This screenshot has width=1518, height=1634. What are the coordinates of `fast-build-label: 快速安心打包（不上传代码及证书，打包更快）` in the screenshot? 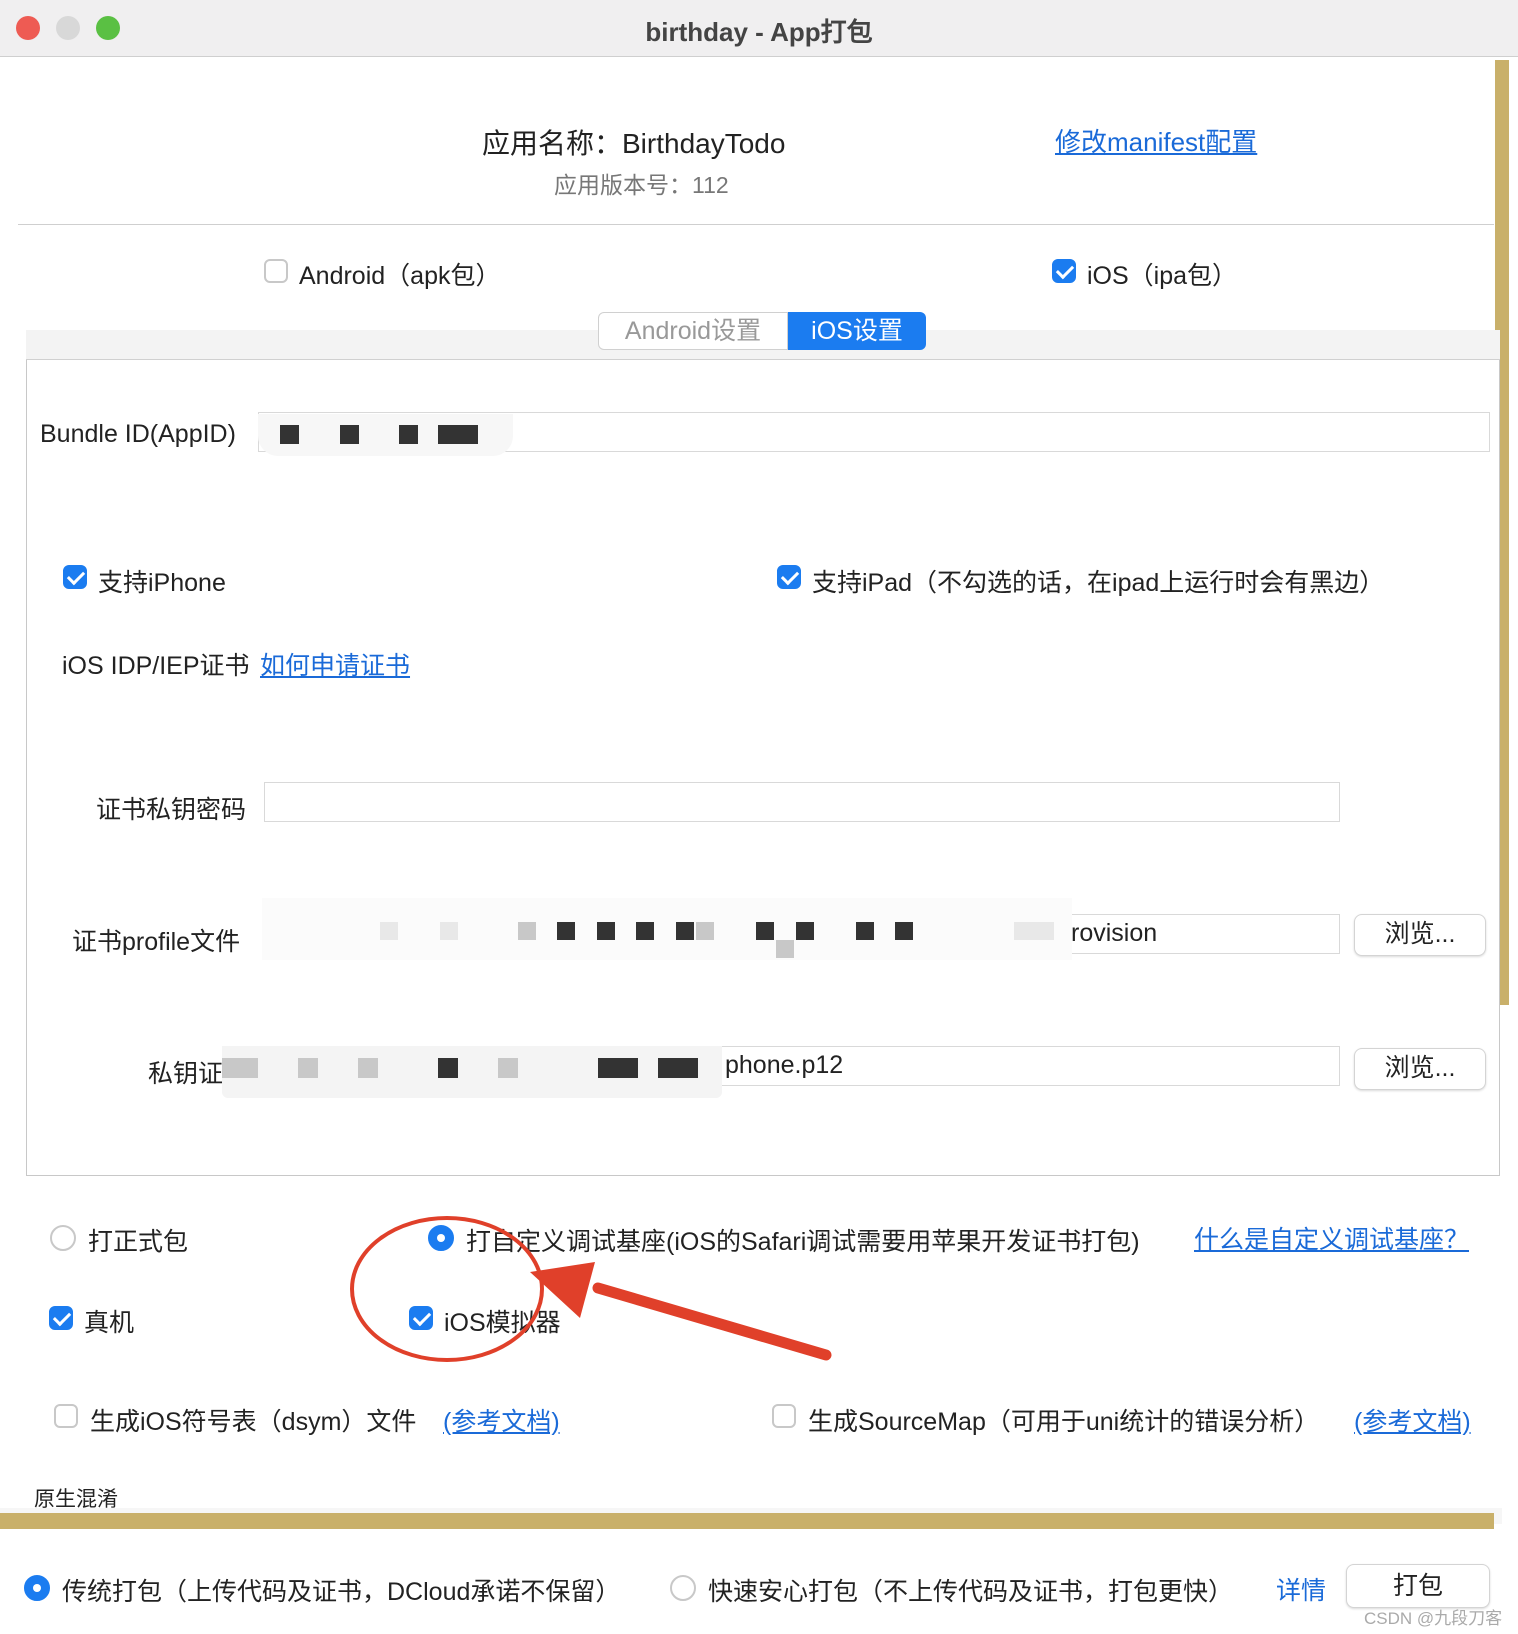 It's located at (971, 1592).